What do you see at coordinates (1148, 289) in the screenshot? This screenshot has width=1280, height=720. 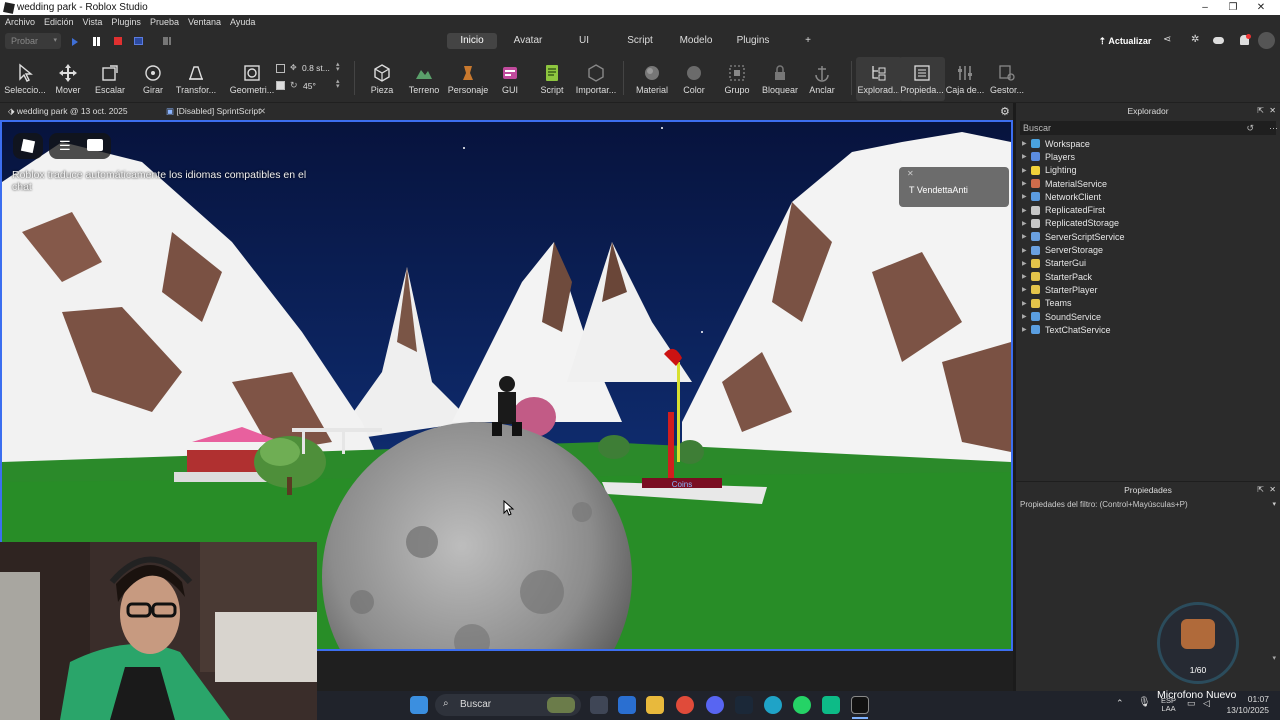 I see `explorer-item-starterplayer: ▶ StarterPlayer` at bounding box center [1148, 289].